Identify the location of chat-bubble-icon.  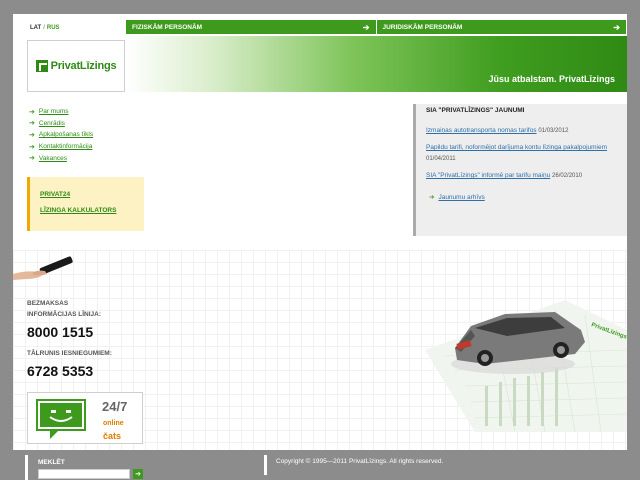
(61, 419).